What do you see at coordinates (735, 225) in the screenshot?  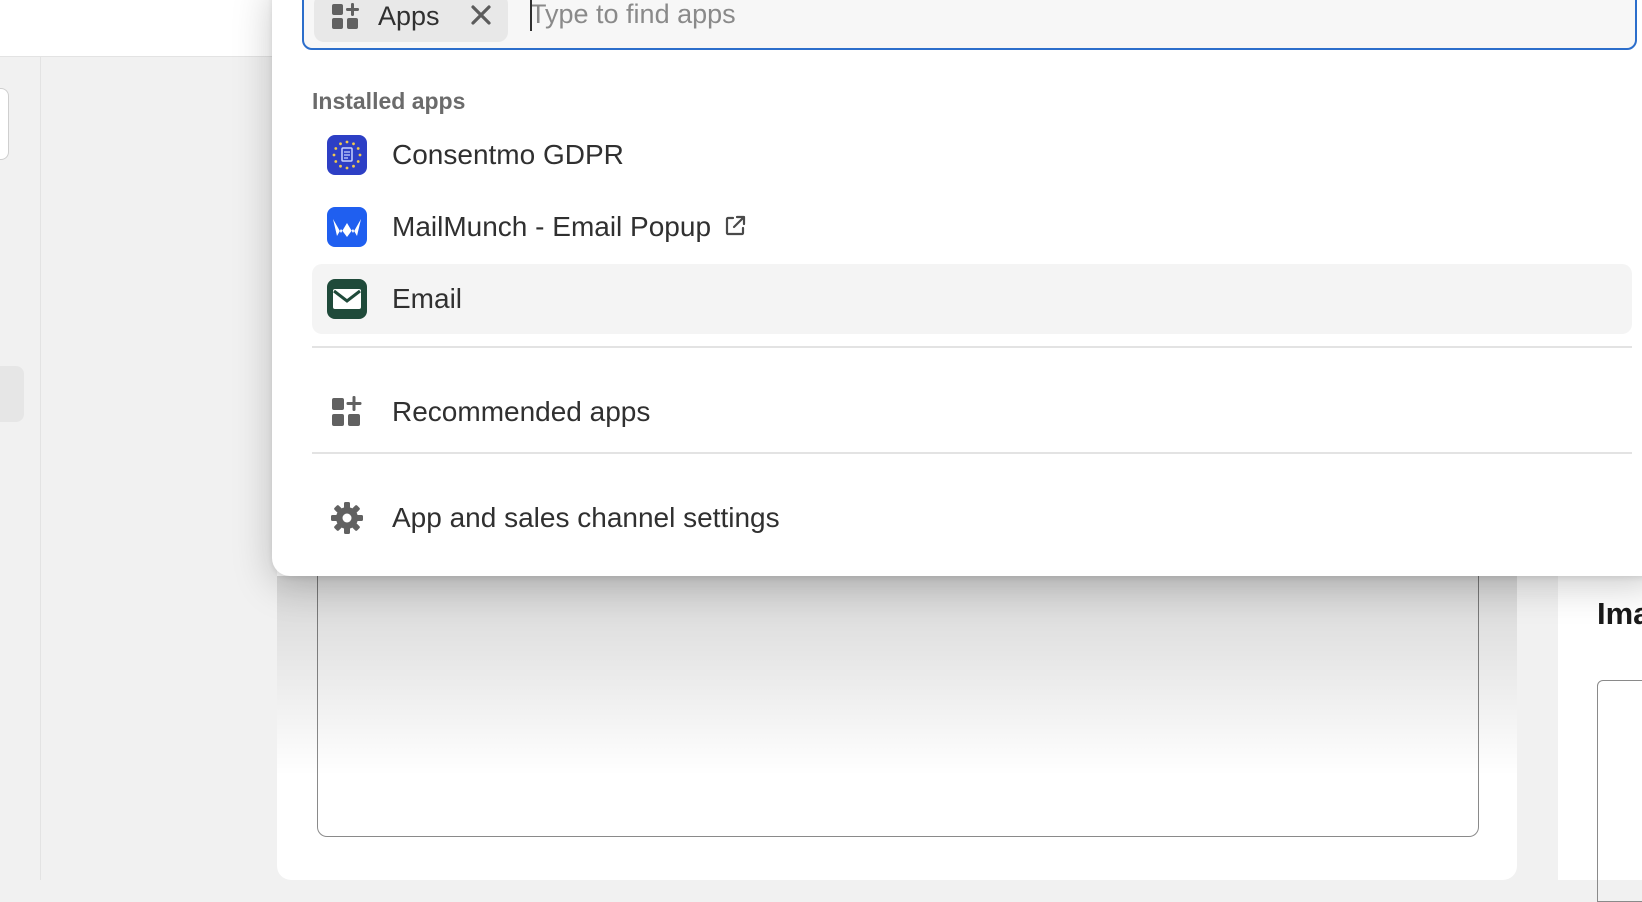 I see `external-link-icon` at bounding box center [735, 225].